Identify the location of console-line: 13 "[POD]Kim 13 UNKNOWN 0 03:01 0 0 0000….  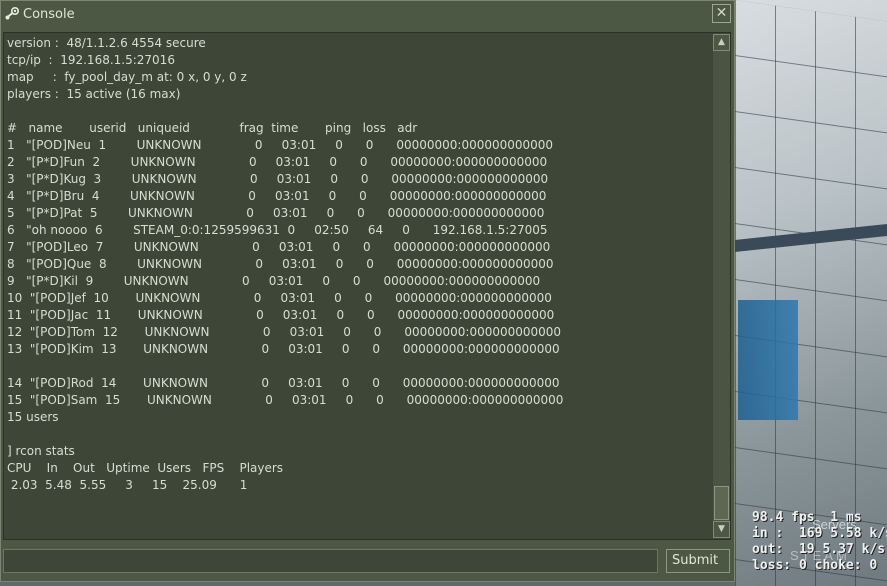
(283, 349).